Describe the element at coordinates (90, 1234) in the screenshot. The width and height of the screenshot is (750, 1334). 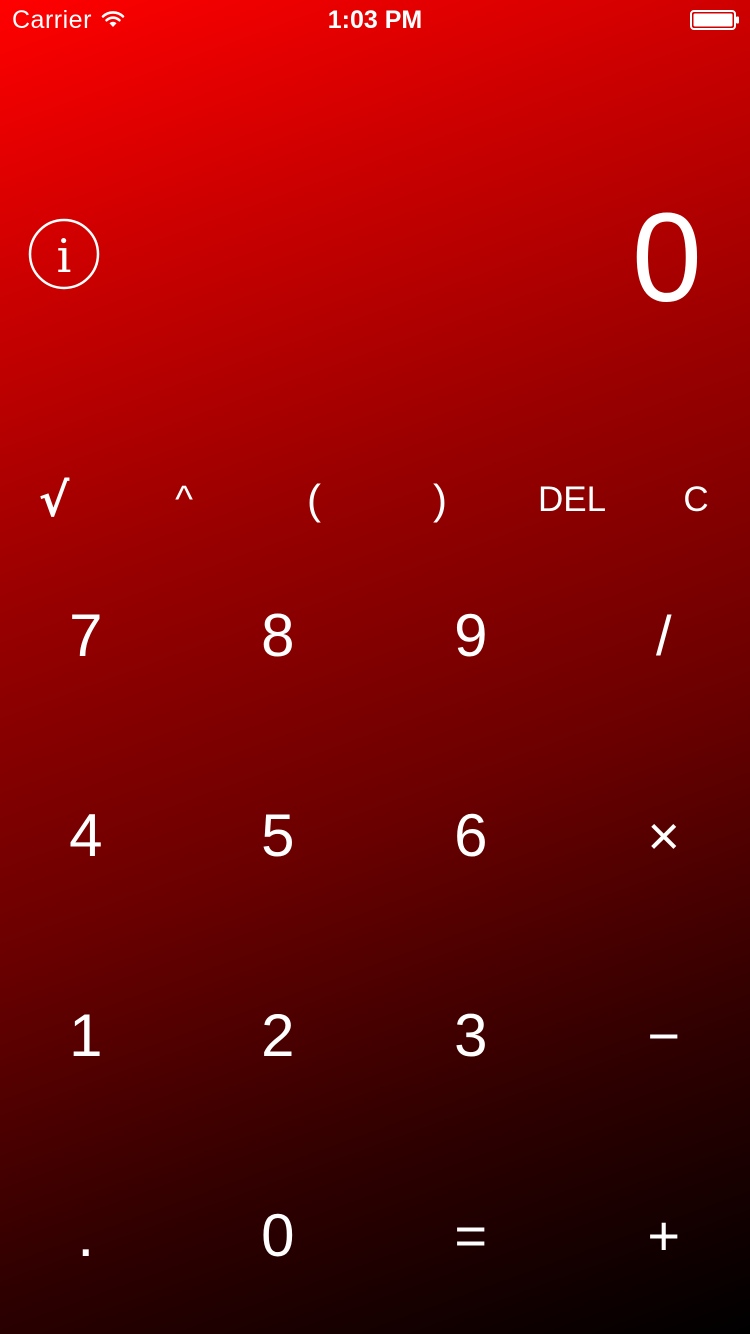
I see `decimal-button: .` at that location.